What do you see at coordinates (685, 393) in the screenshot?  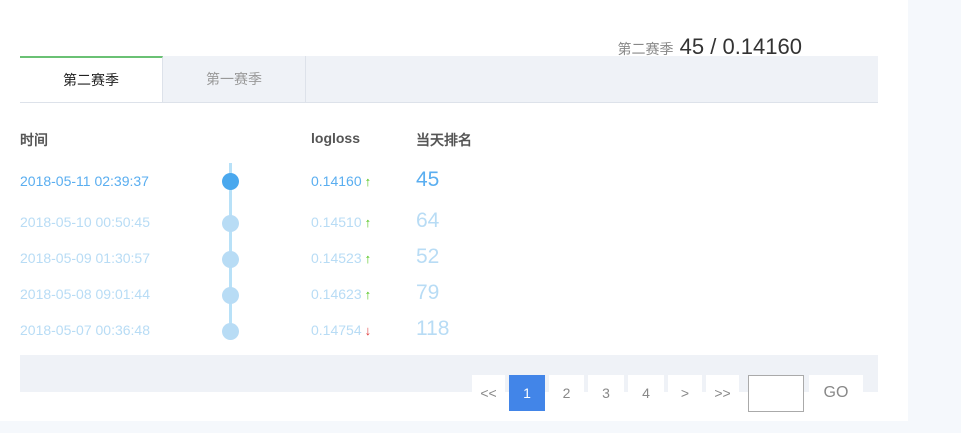 I see `next-page-button: >` at bounding box center [685, 393].